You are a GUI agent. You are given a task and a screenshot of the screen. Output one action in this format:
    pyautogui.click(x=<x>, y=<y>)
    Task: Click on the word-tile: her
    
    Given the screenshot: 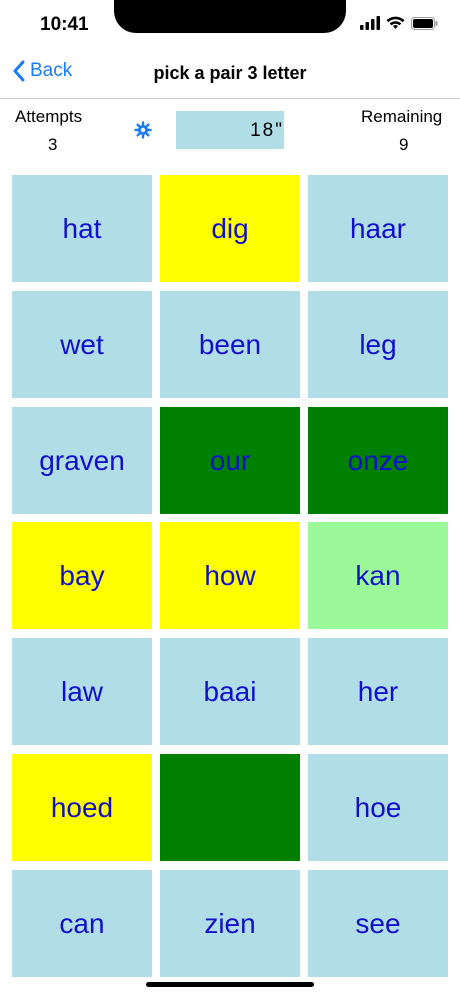 What is the action you would take?
    pyautogui.click(x=378, y=691)
    